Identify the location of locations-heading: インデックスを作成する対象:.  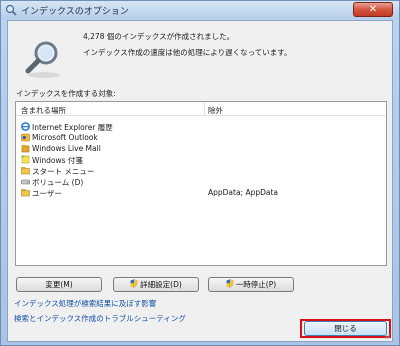
(66, 93).